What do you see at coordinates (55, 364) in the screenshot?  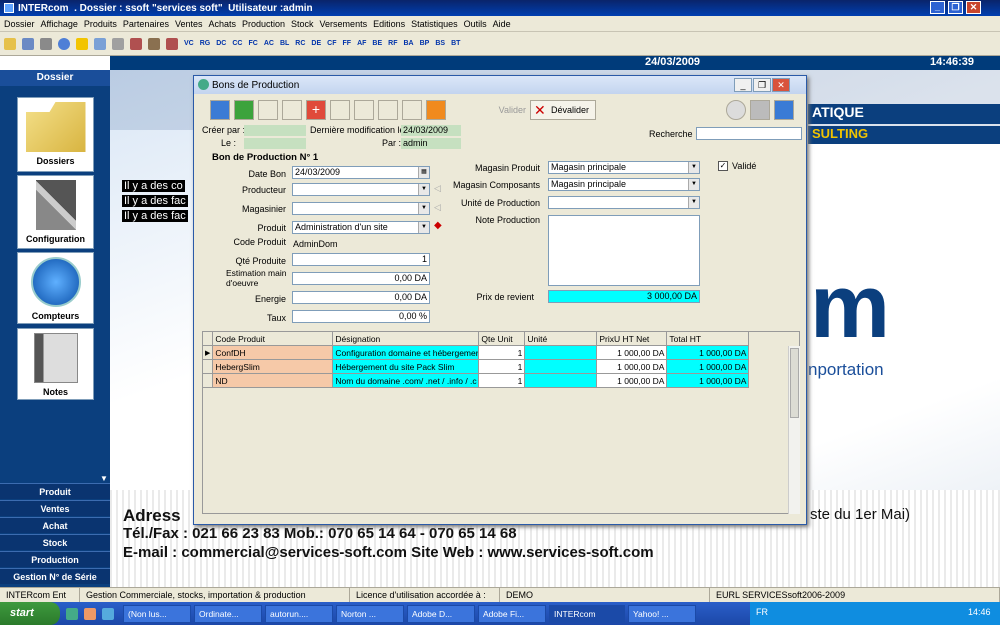 I see `sidebar-button-notes: Notes` at bounding box center [55, 364].